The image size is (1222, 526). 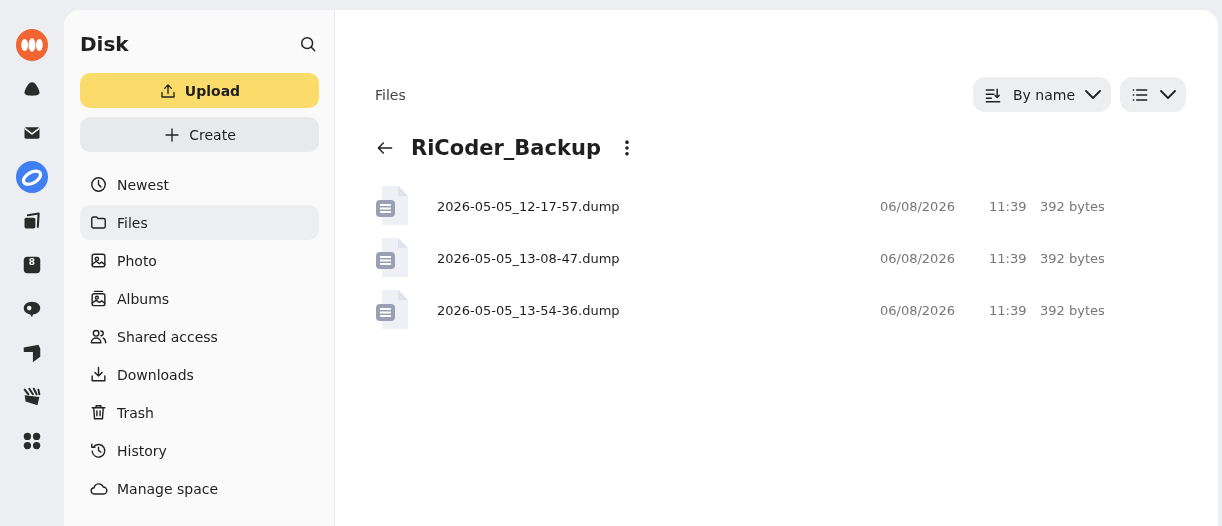 What do you see at coordinates (199, 260) in the screenshot?
I see `nav-item: Photo` at bounding box center [199, 260].